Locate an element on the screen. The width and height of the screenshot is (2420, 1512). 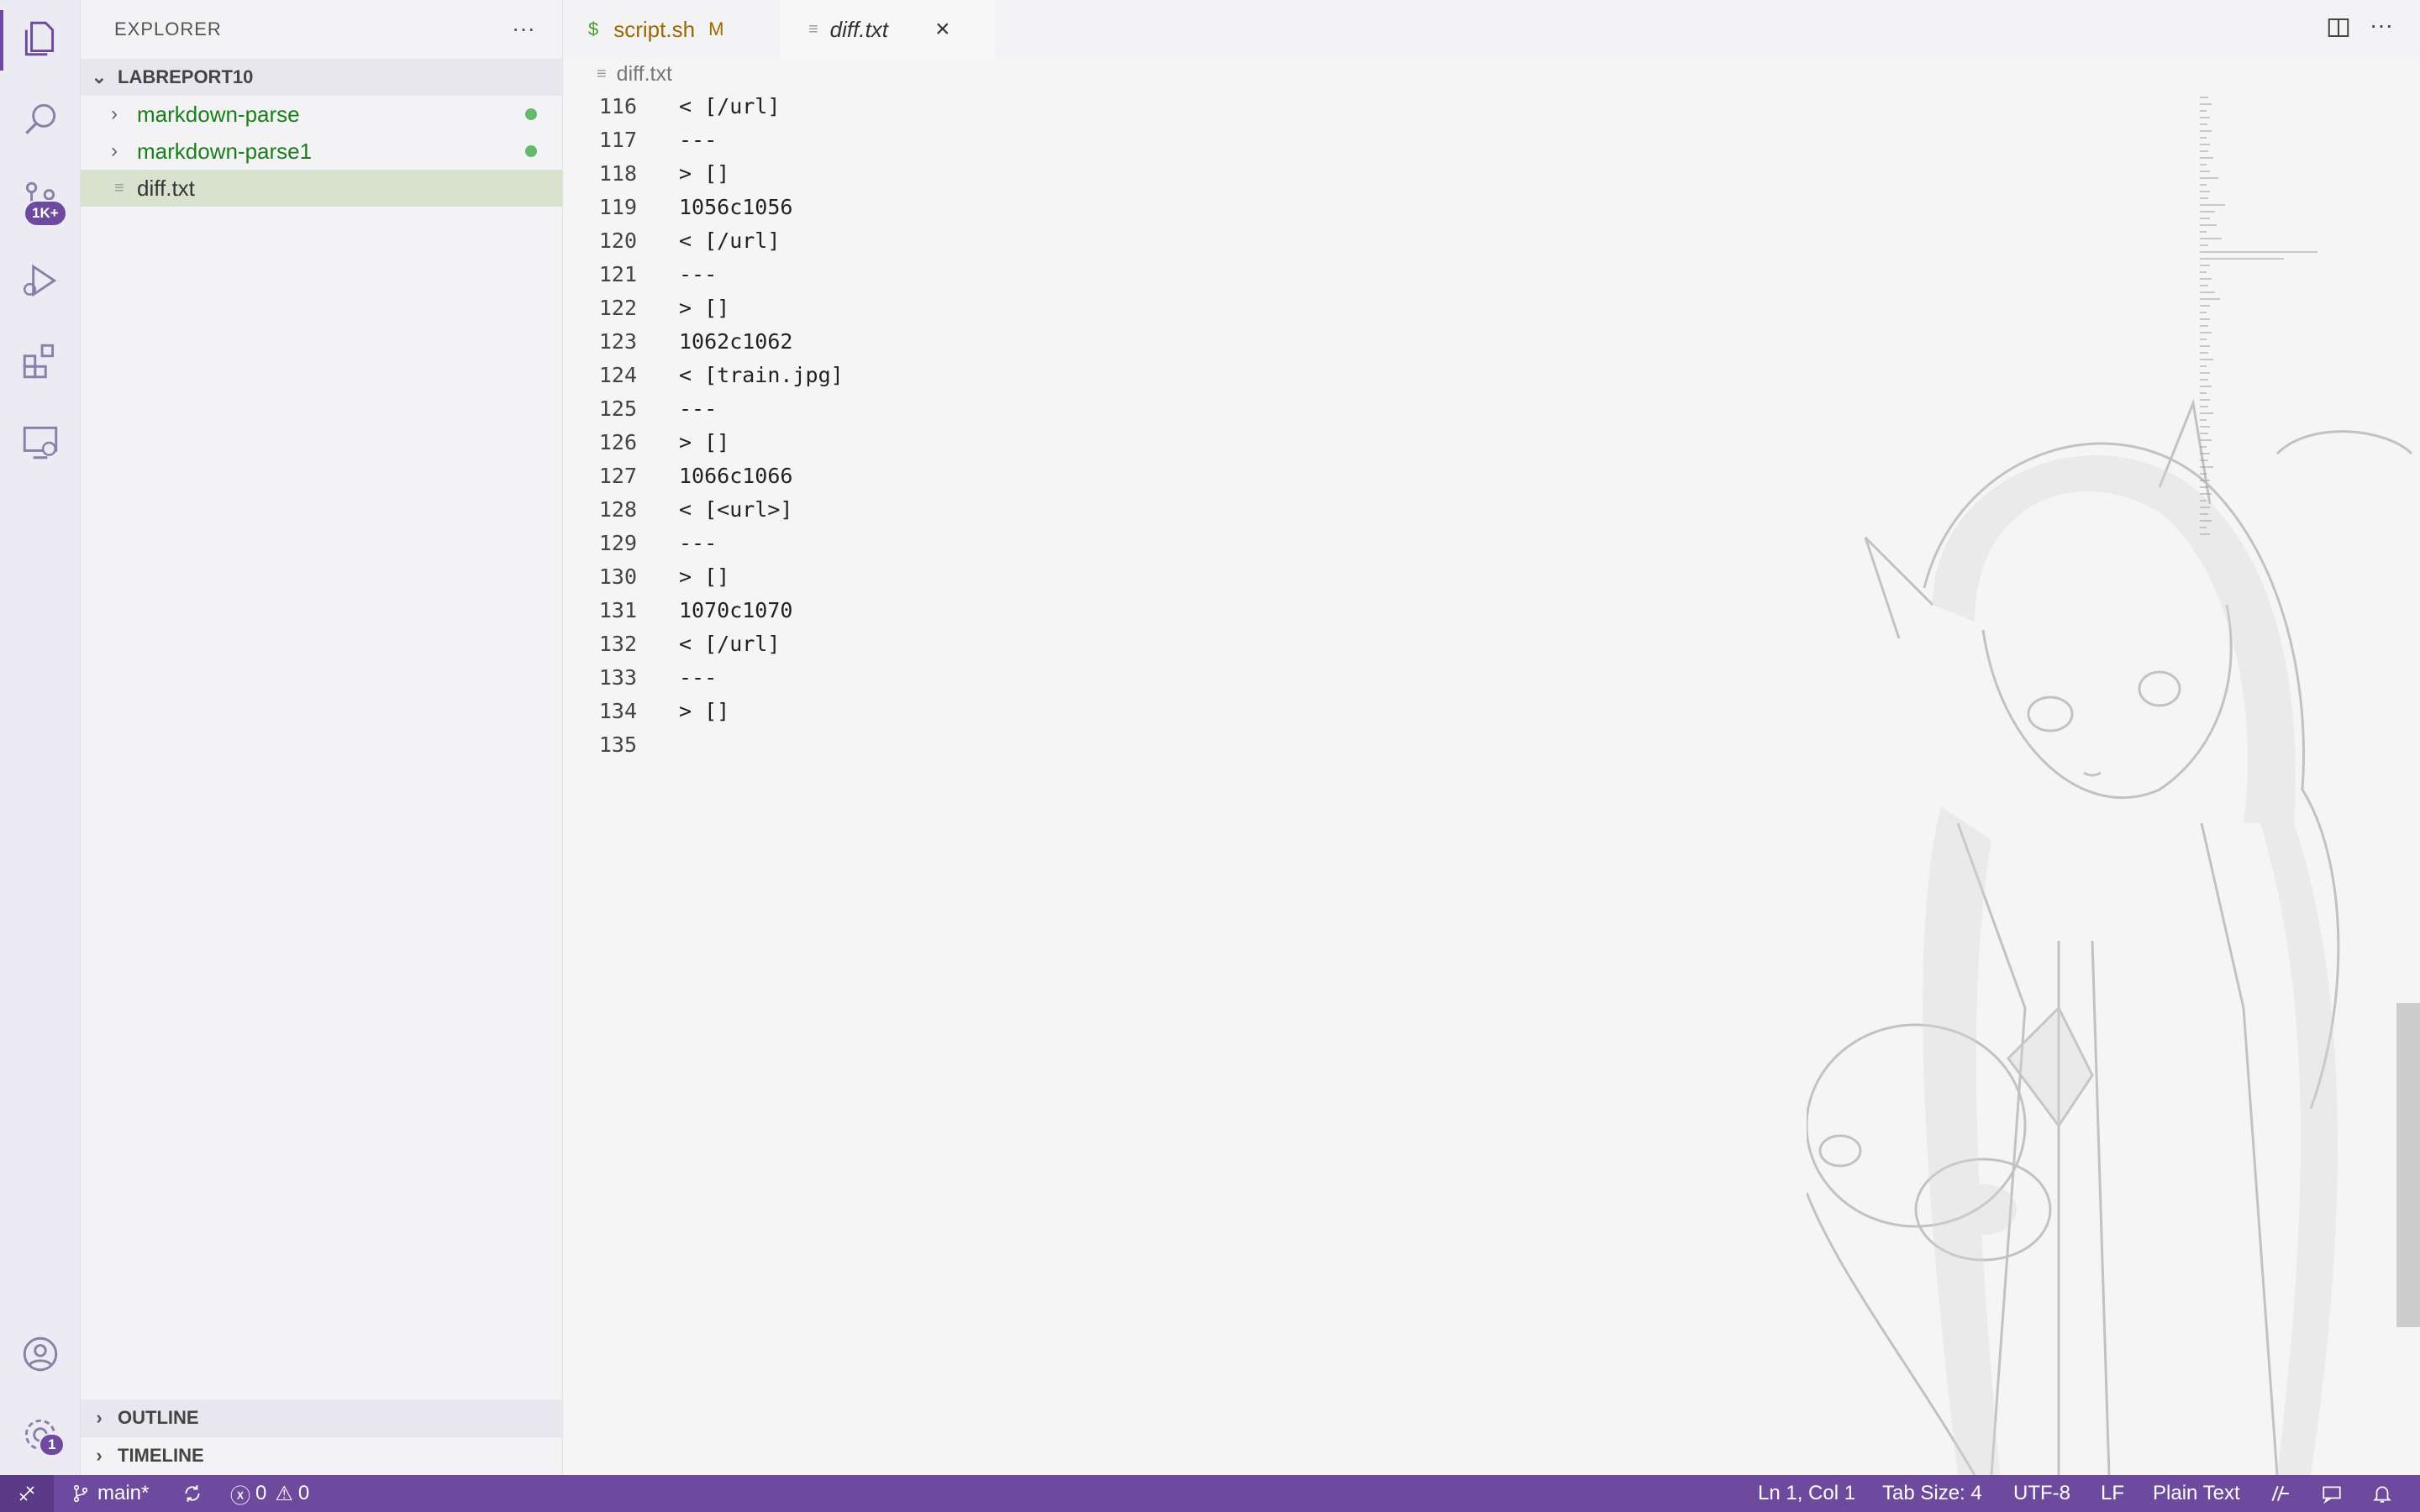
warning-count: 0 is located at coordinates (303, 1493).